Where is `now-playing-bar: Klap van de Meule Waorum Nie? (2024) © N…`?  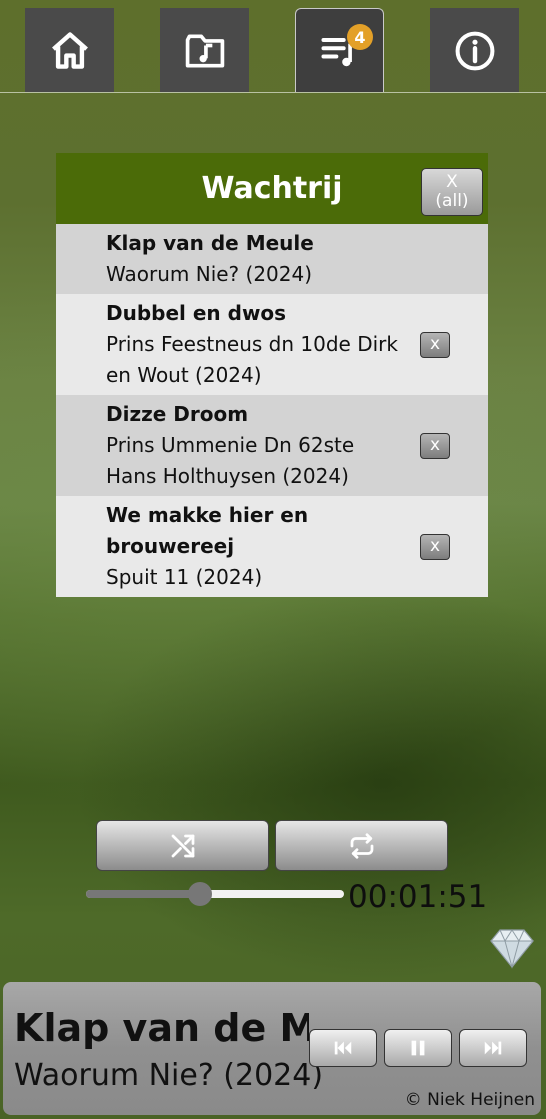 now-playing-bar: Klap van de Meule Waorum Nie? (2024) © N… is located at coordinates (272, 1048).